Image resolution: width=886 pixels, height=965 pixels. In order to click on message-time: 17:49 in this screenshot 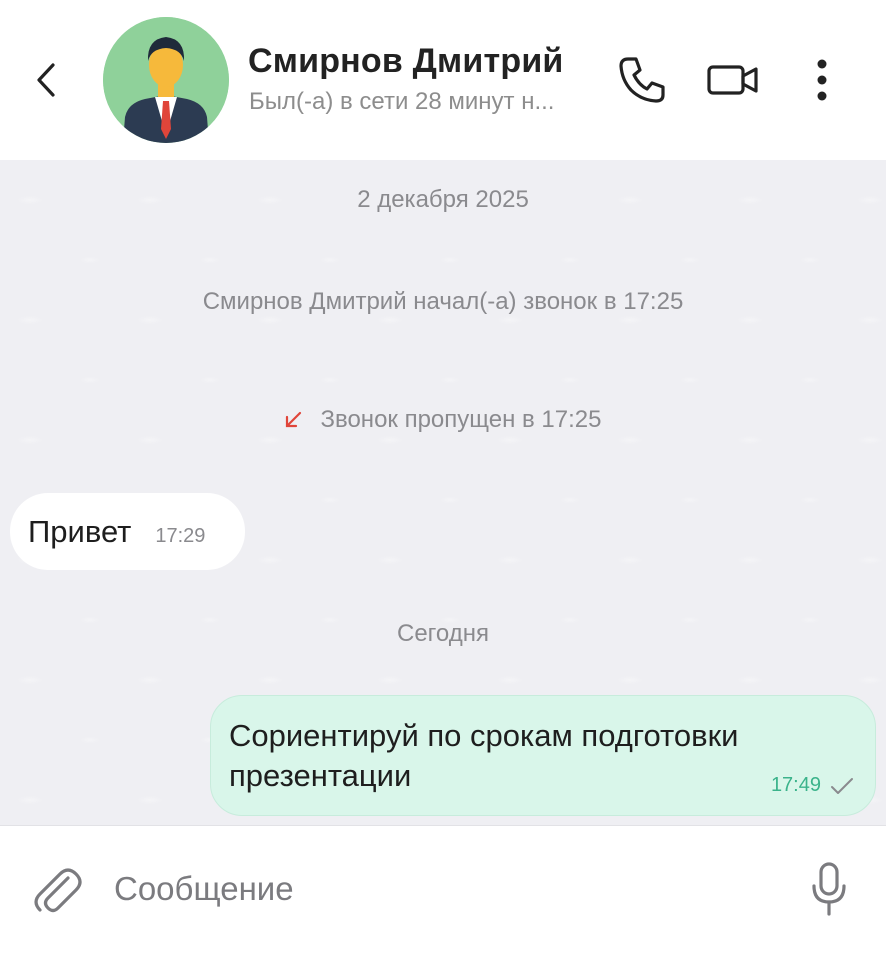, I will do `click(795, 785)`.